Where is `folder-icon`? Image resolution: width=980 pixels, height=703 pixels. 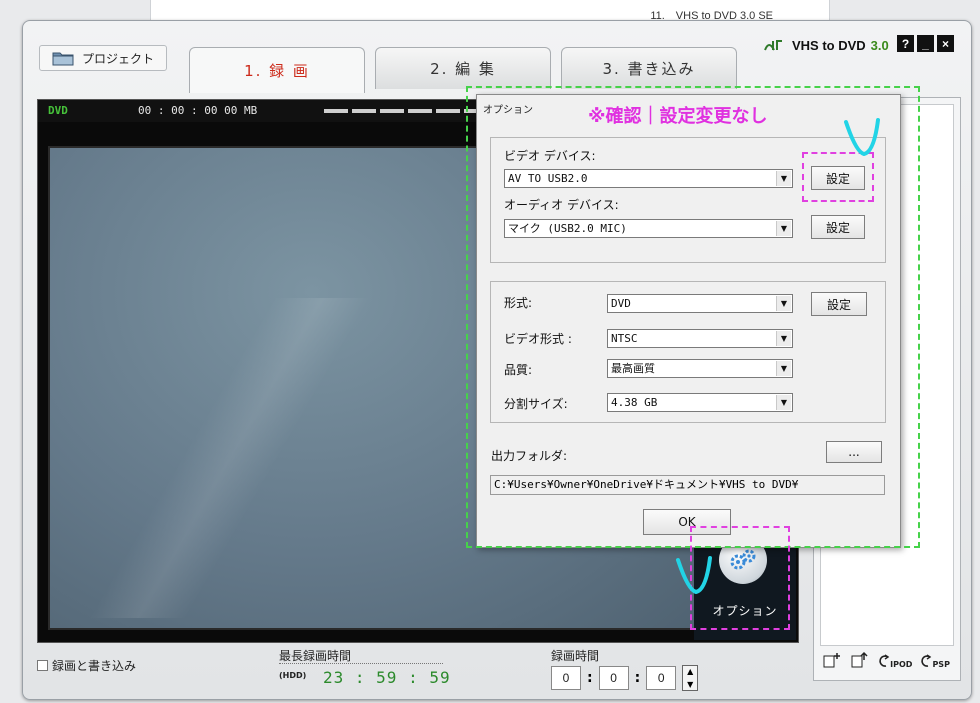
folder-icon is located at coordinates (63, 59).